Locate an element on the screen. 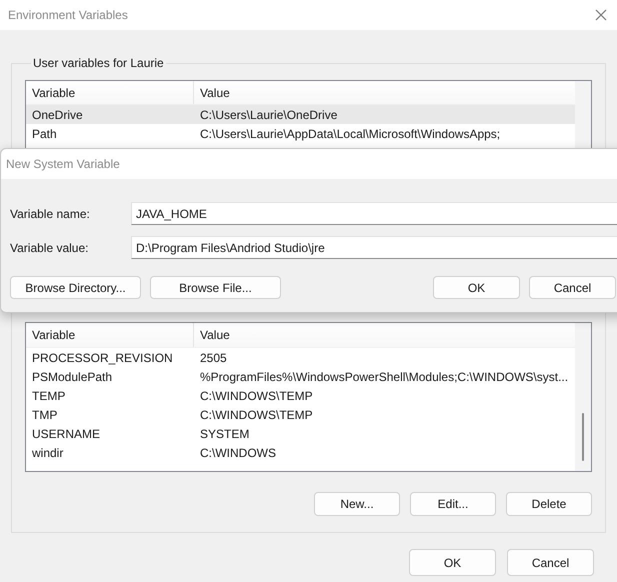 Image resolution: width=617 pixels, height=582 pixels. input-field: D:\Program Files\Andriod Studio\jre is located at coordinates (374, 247).